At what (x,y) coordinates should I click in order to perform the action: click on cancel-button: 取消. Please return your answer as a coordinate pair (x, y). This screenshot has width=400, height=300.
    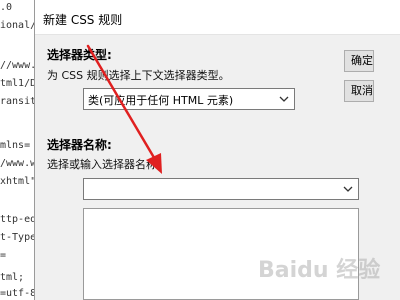
    Looking at the image, I should click on (359, 91).